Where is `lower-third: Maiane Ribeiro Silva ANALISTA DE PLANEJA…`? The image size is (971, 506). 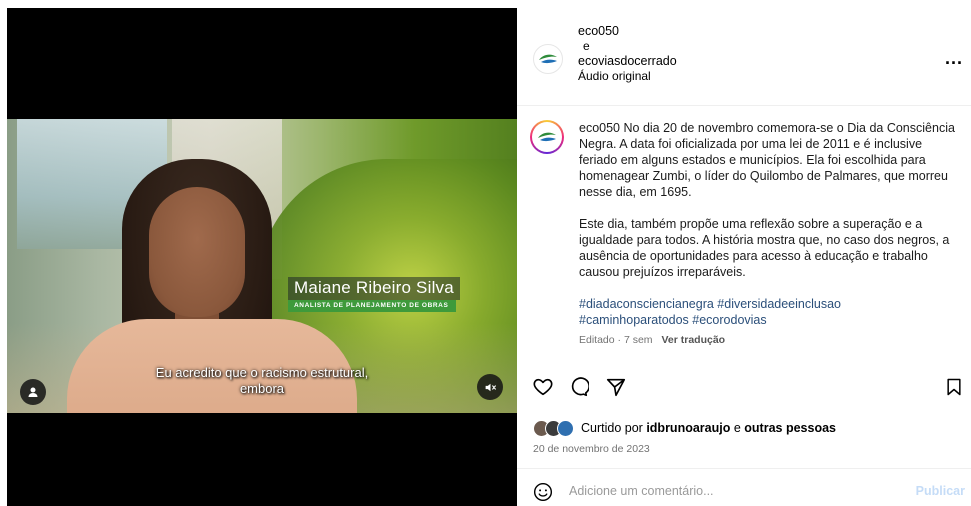
lower-third: Maiane Ribeiro Silva ANALISTA DE PLANEJA… is located at coordinates (374, 294).